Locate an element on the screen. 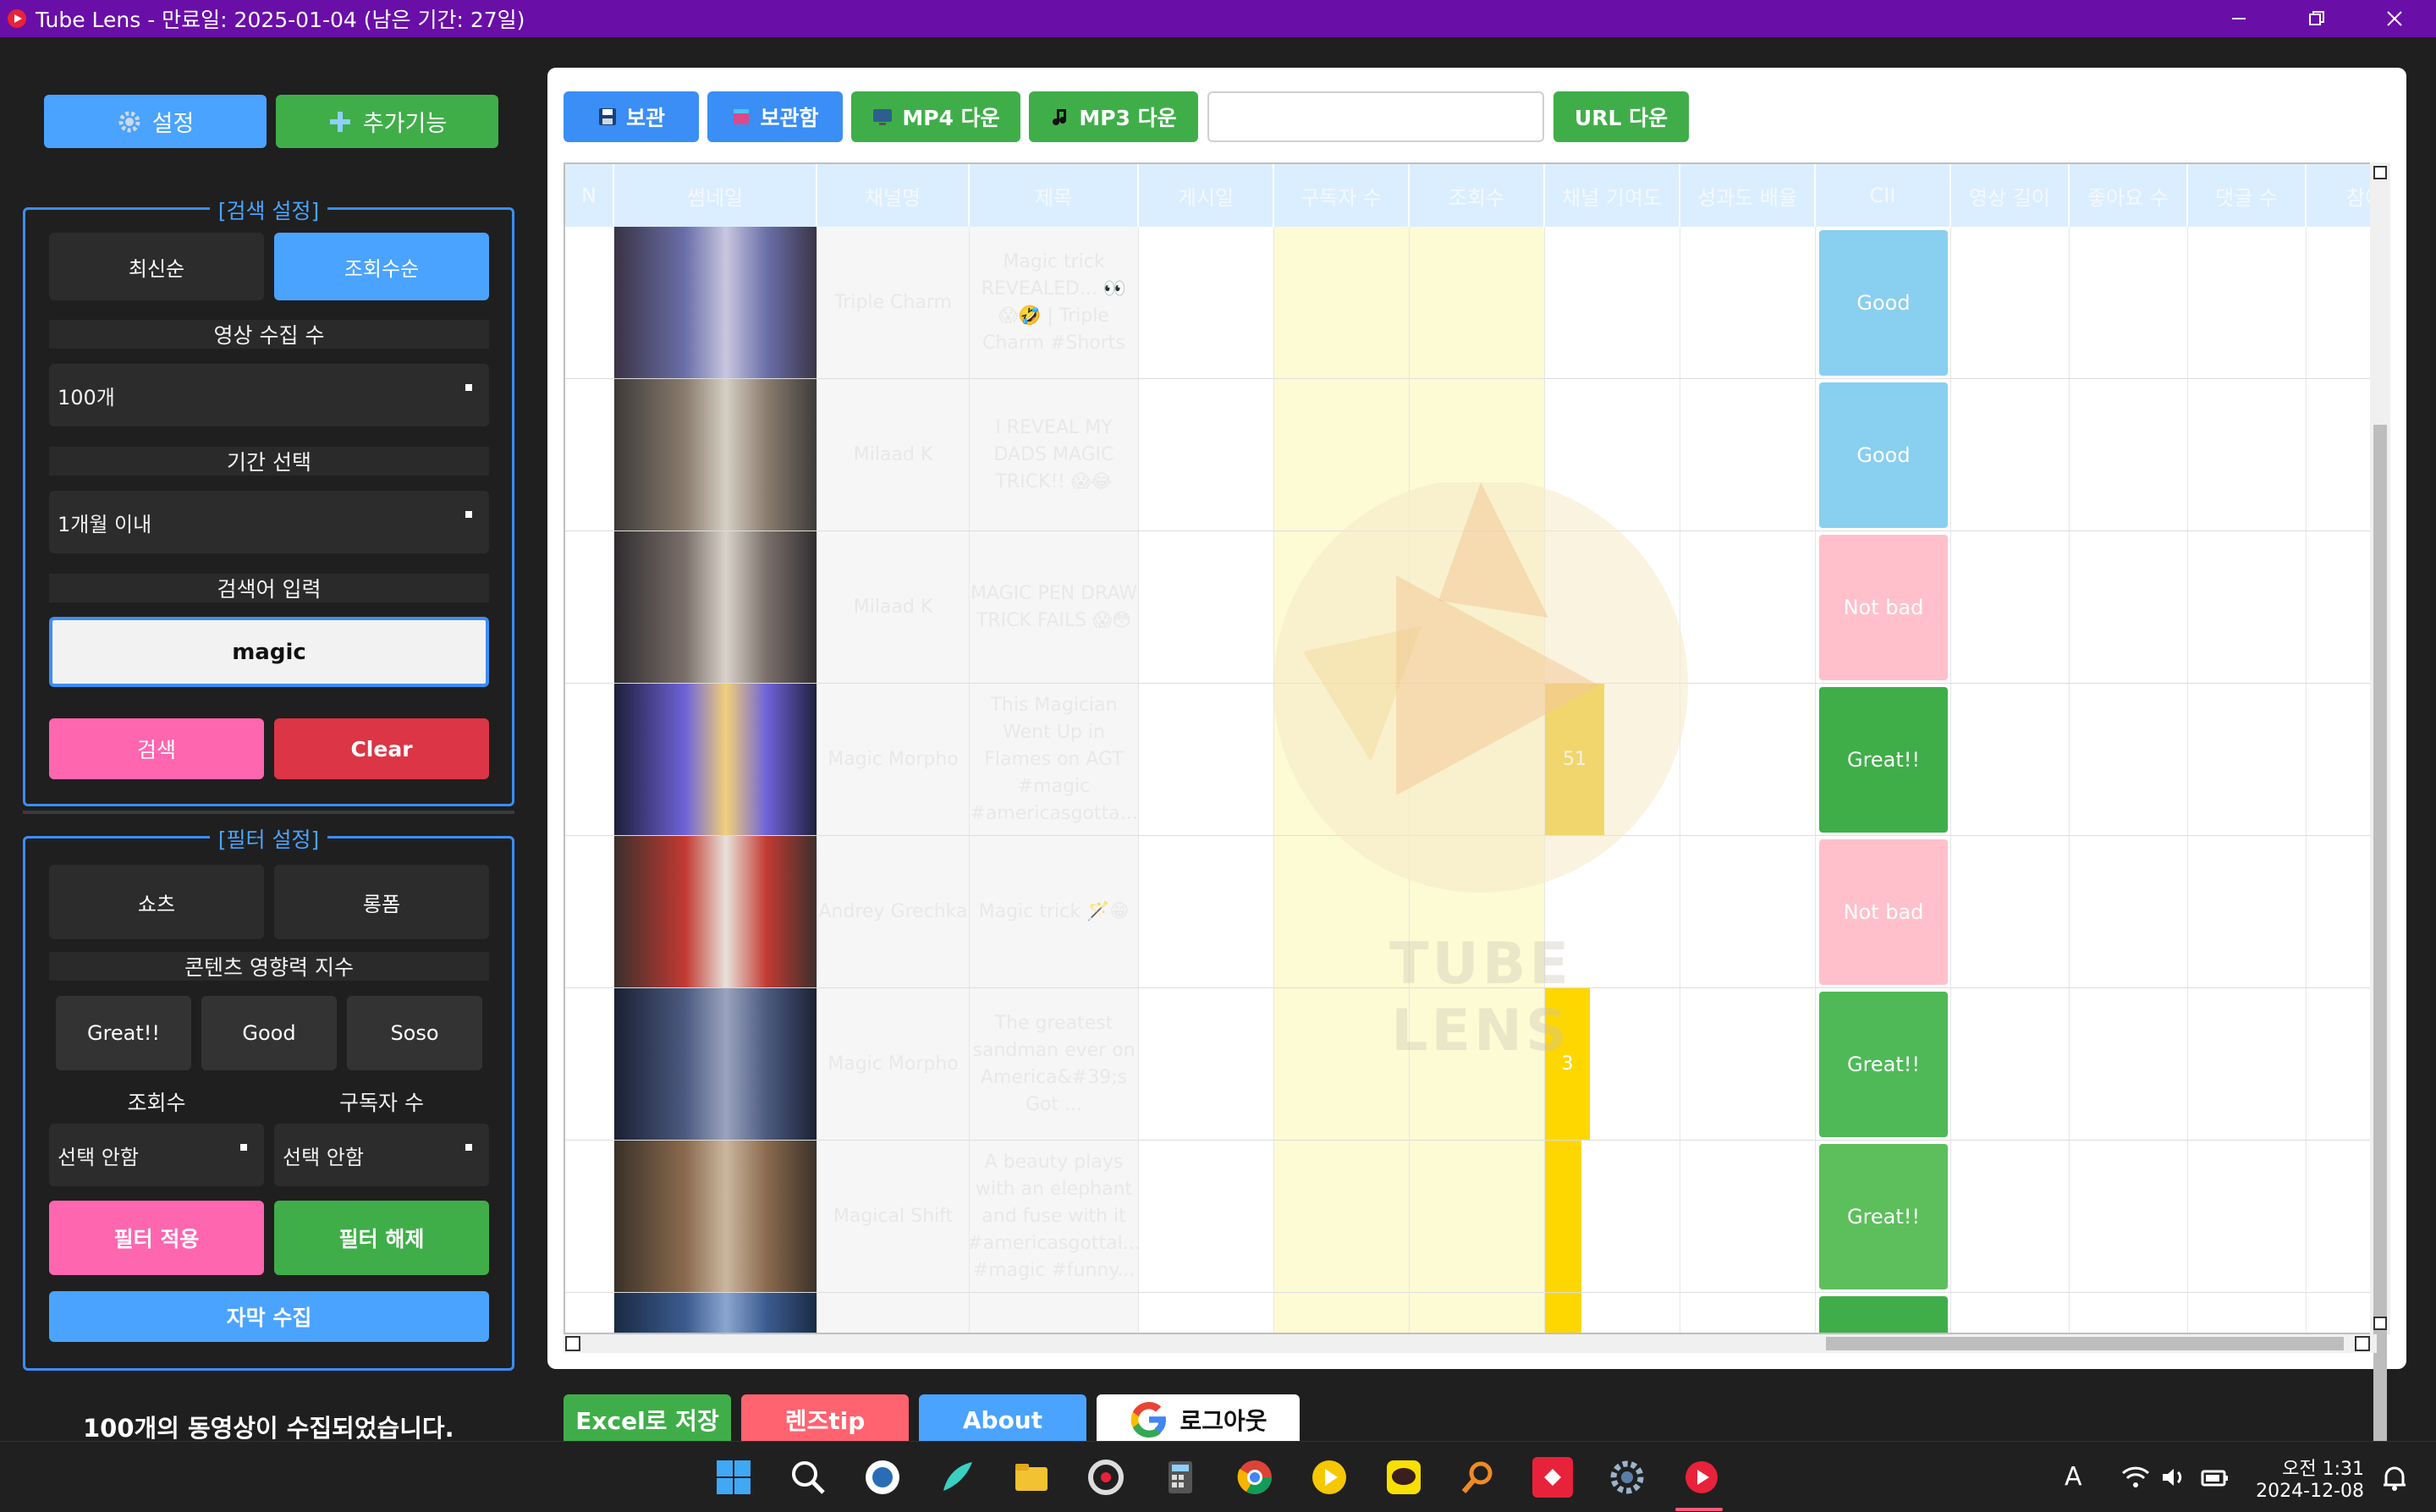  windows-start-icon is located at coordinates (734, 1478).